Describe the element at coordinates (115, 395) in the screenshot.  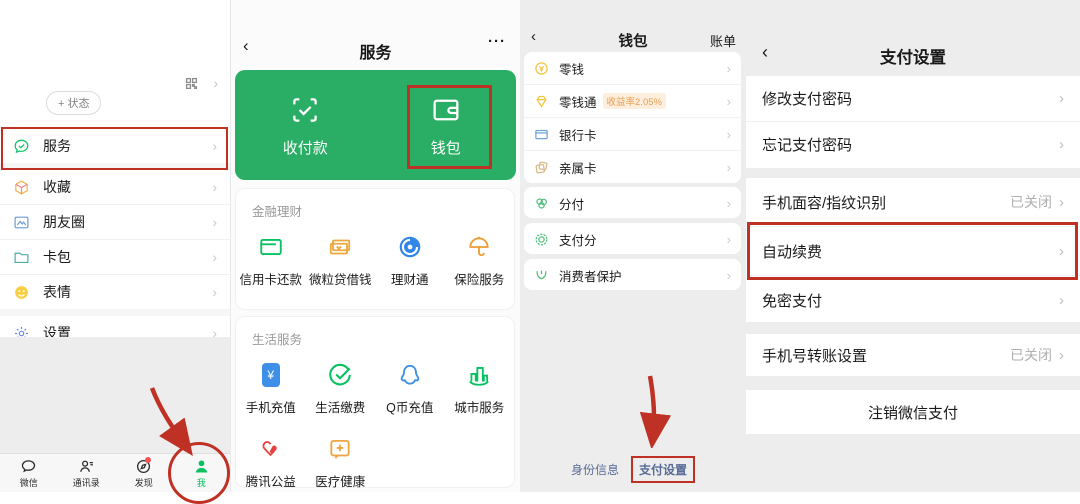
I see `background` at that location.